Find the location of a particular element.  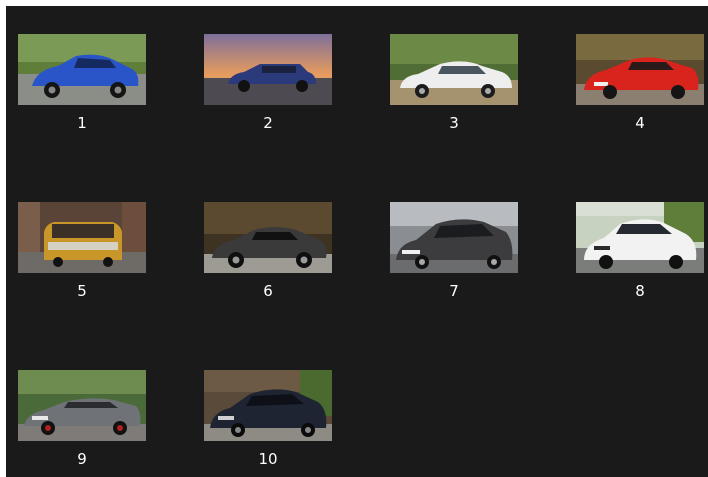

gallery-item-4: 4 is located at coordinates (641, 83).